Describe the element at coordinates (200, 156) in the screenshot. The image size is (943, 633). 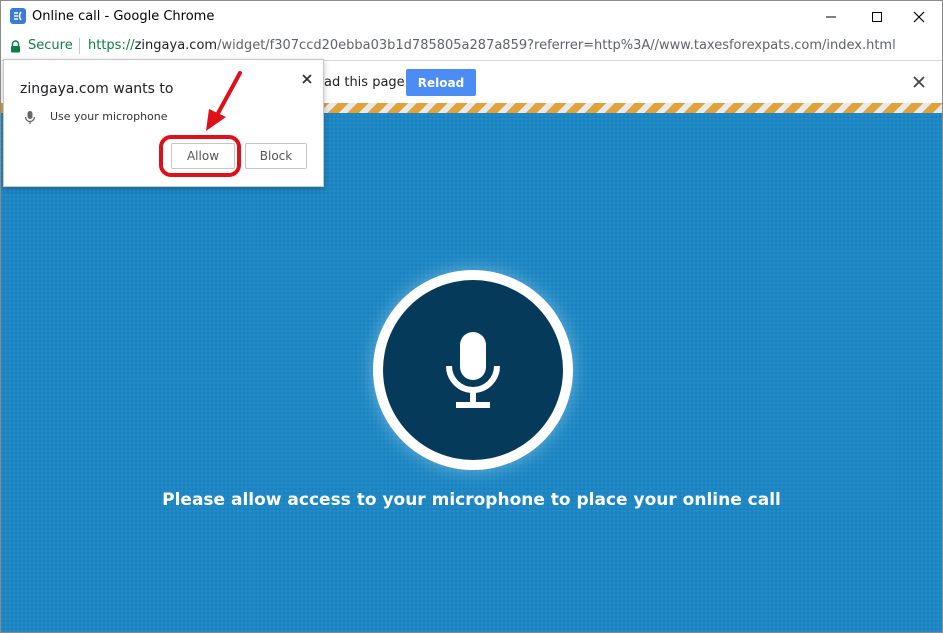
I see `allow-highlight-ring` at that location.